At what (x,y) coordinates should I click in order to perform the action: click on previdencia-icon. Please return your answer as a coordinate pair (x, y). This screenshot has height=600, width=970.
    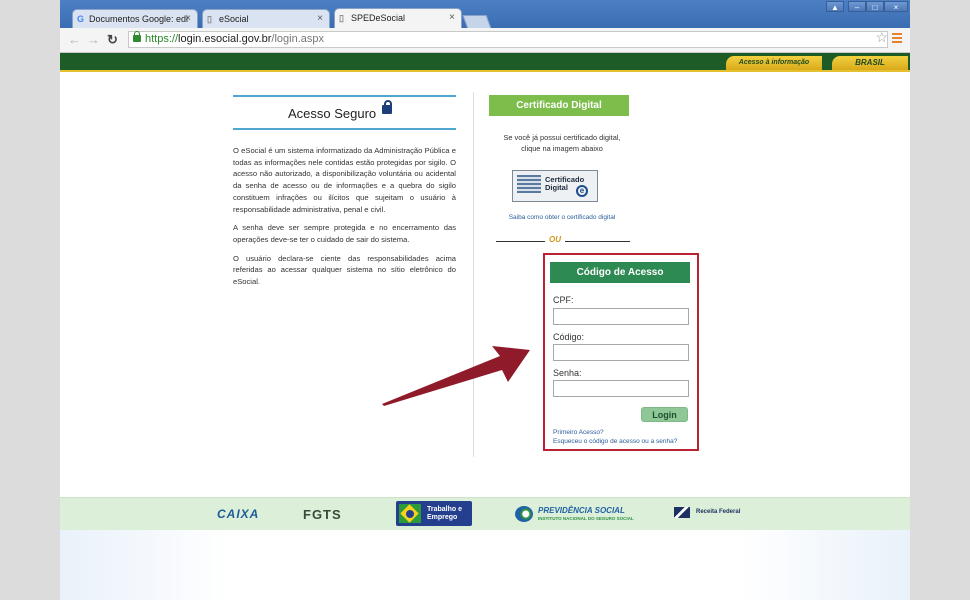
    Looking at the image, I should click on (524, 514).